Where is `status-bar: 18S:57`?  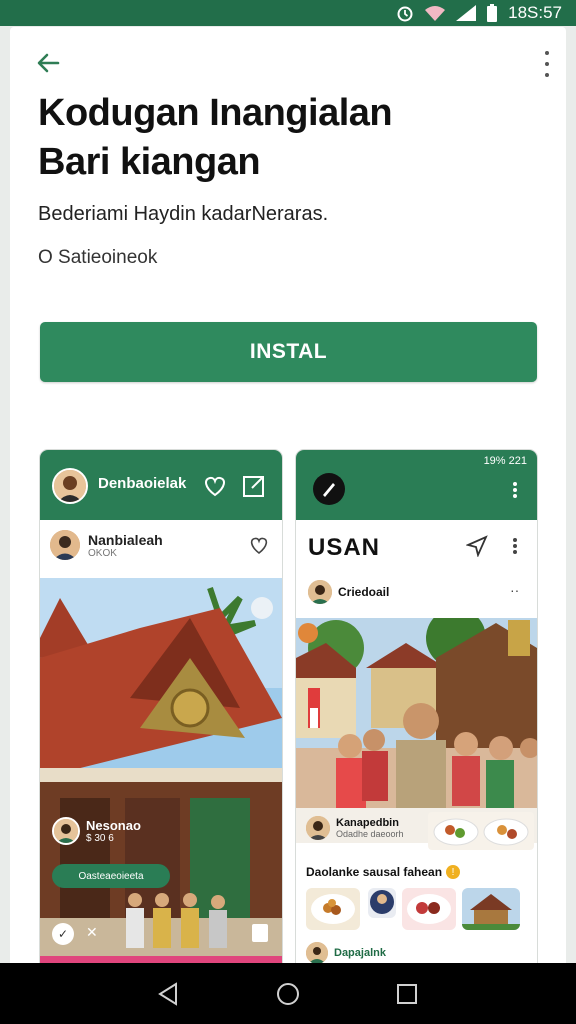 status-bar: 18S:57 is located at coordinates (288, 13).